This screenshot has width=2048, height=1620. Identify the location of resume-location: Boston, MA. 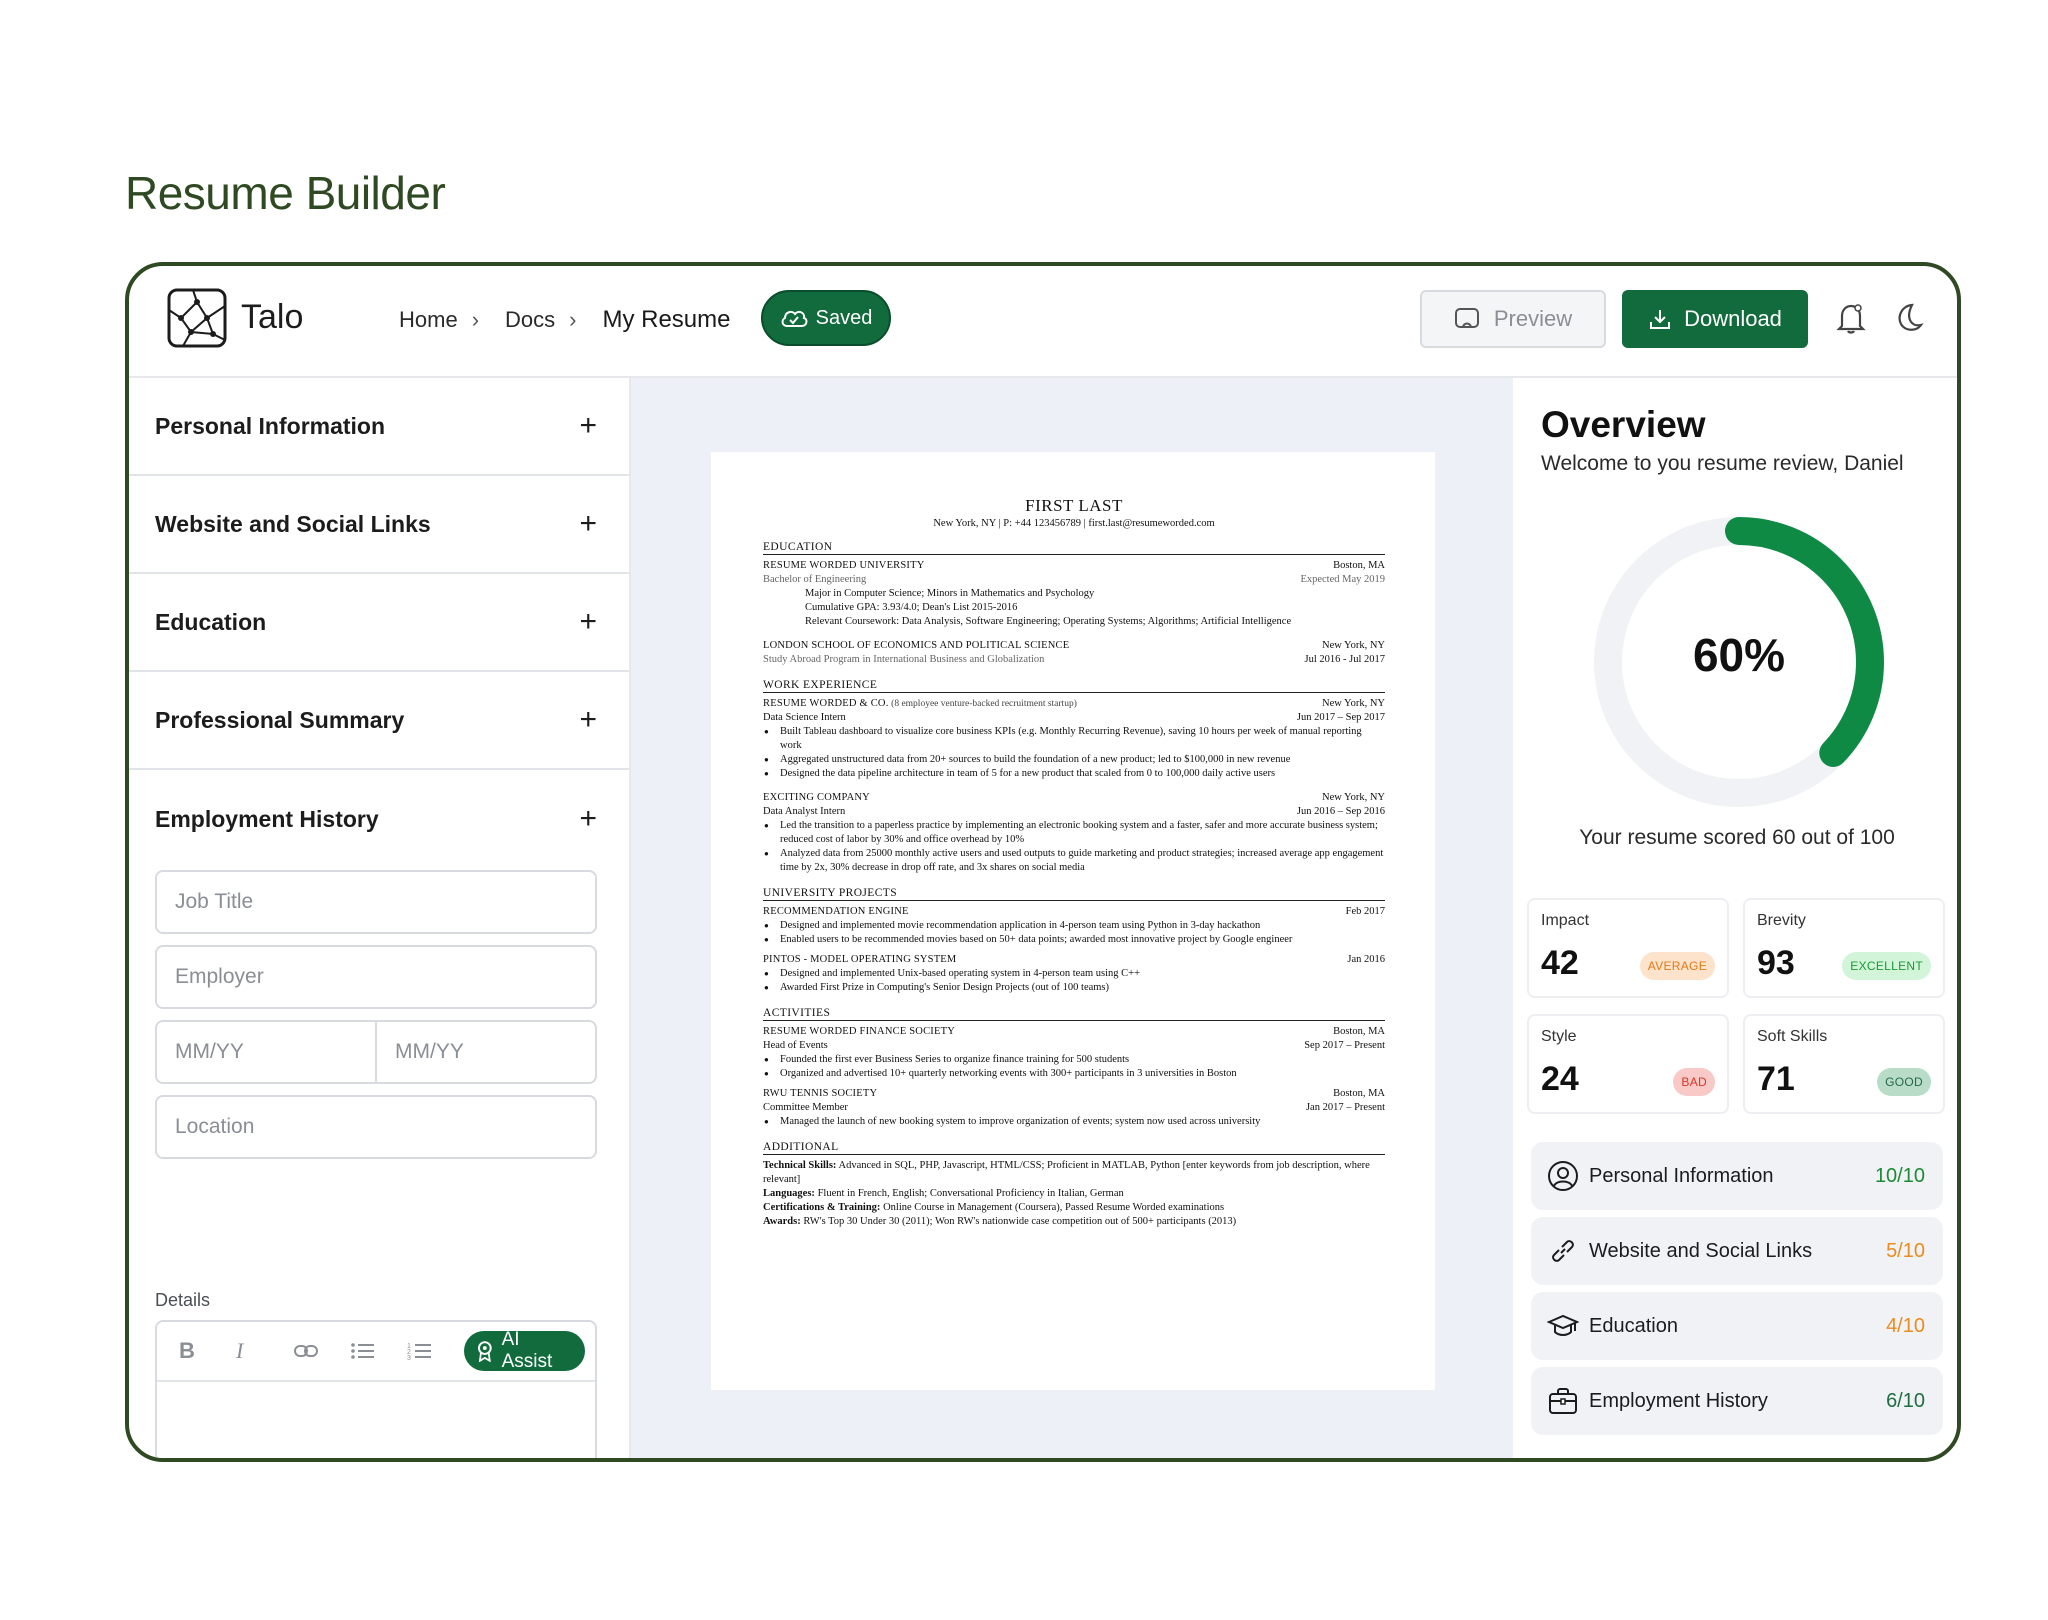
(1359, 1031).